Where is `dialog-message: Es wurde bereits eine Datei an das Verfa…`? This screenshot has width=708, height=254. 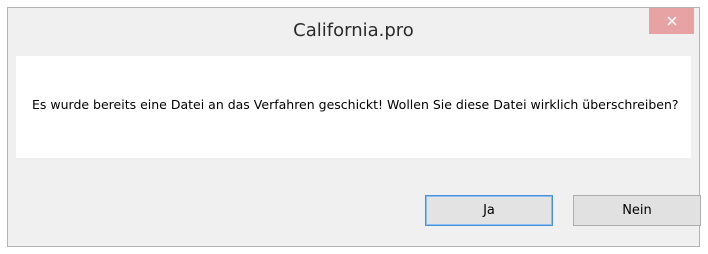 dialog-message: Es wurde bereits eine Datei an das Verfa… is located at coordinates (355, 104).